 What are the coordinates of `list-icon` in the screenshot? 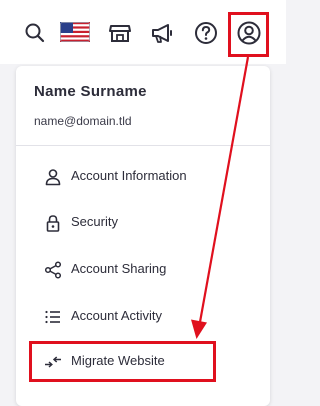 It's located at (53, 317).